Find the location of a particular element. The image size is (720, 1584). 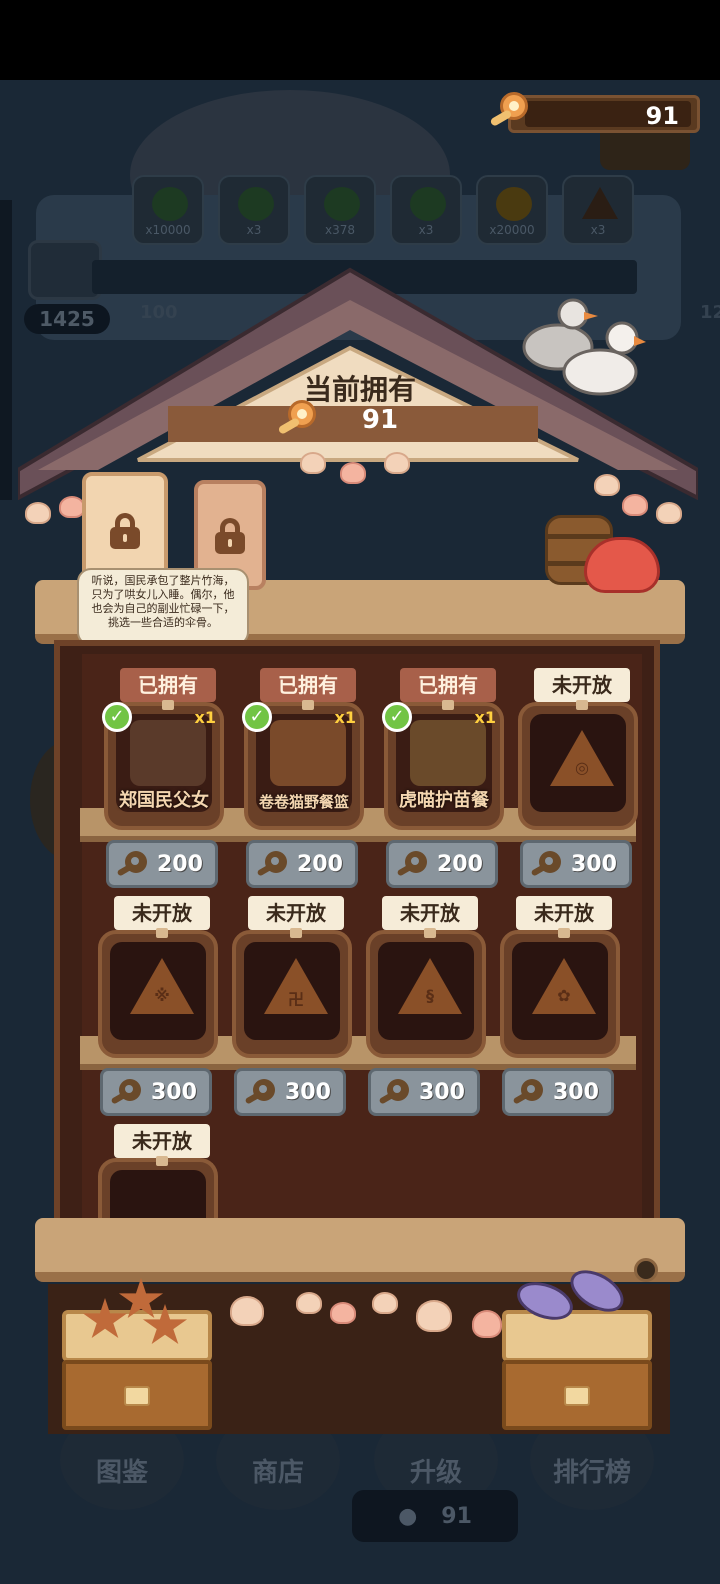

fish-chest is located at coordinates (577, 1345).